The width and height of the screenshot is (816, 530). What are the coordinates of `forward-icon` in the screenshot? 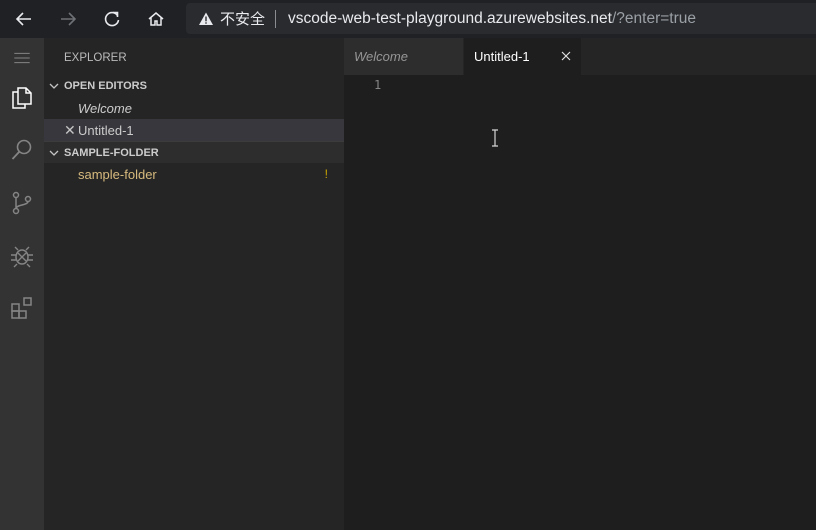 It's located at (69, 19).